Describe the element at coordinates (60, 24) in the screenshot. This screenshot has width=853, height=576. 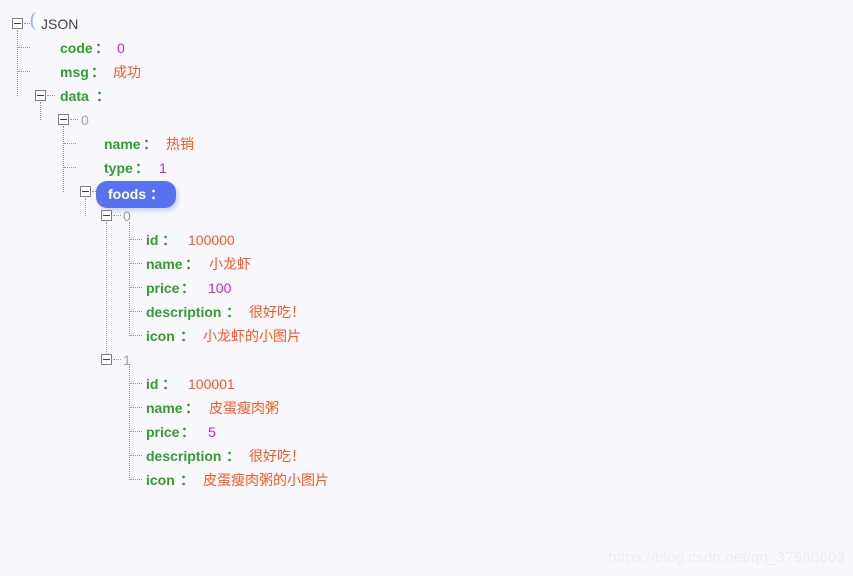
I see `root-label: JSON` at that location.